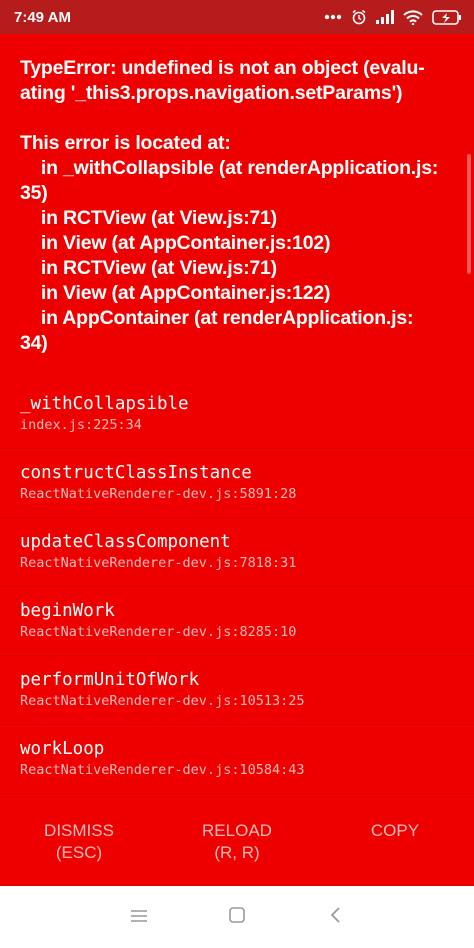 The image size is (474, 948). What do you see at coordinates (359, 17) in the screenshot?
I see `alarm-clock-icon` at bounding box center [359, 17].